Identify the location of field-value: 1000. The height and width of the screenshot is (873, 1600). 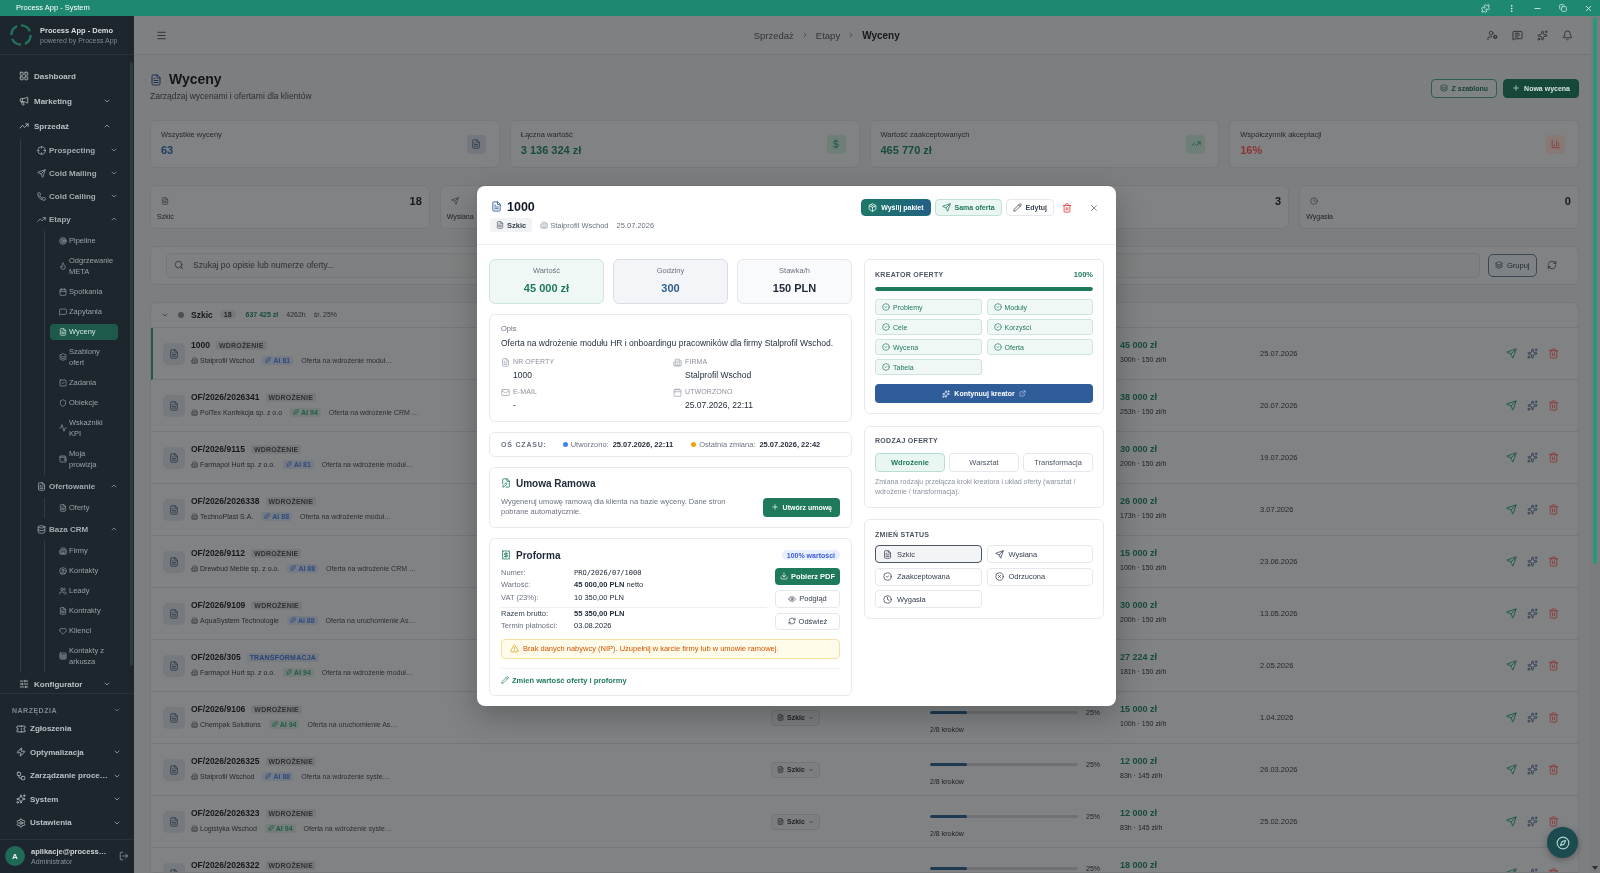
(523, 375).